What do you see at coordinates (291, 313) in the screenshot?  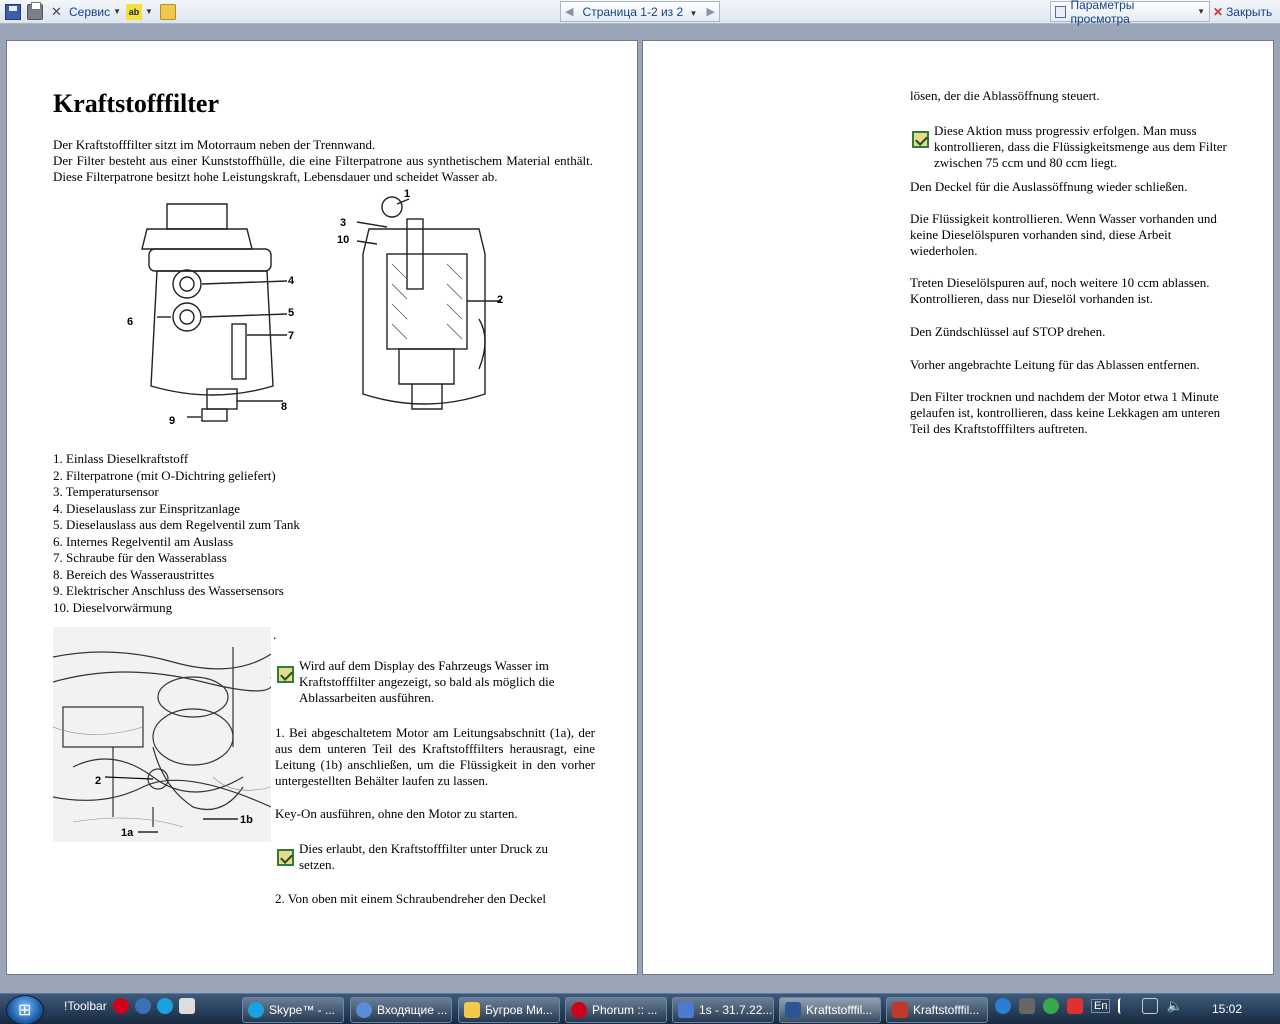 I see `callout-5: 5` at bounding box center [291, 313].